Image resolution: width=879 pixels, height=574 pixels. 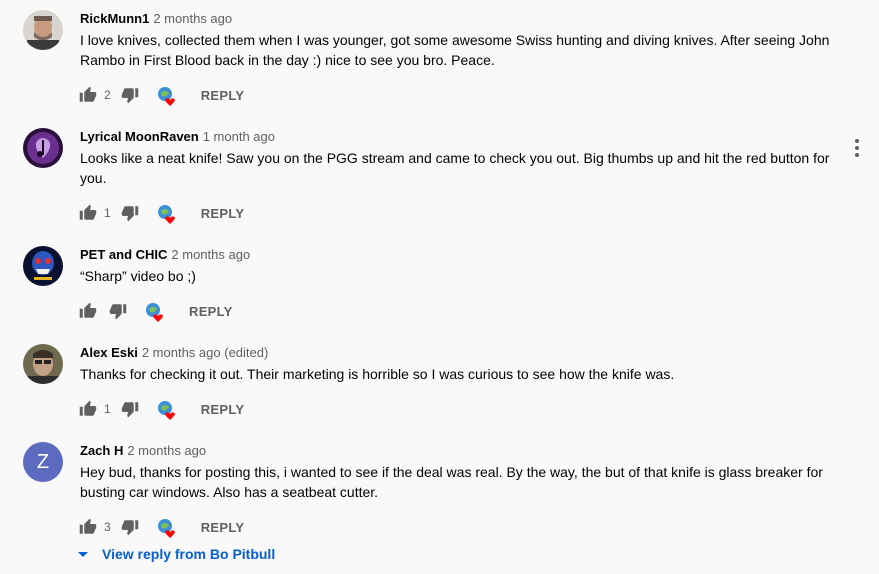 I want to click on view-reply-label: View reply from Bo Pitbull, so click(x=189, y=554).